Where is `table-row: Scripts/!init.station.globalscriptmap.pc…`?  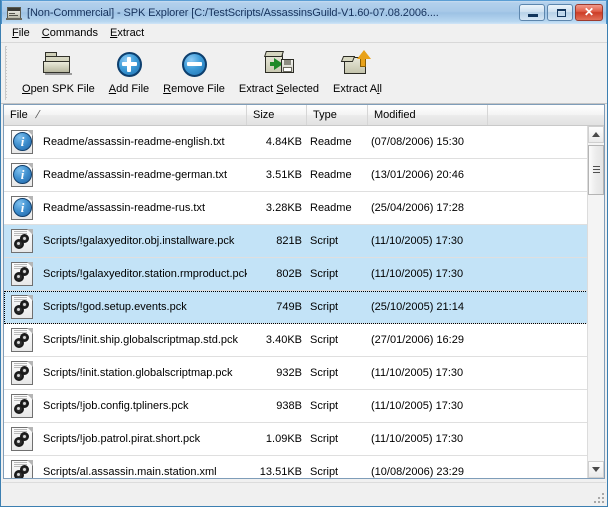
table-row: Scripts/!init.station.globalscriptmap.pc… is located at coordinates (304, 373).